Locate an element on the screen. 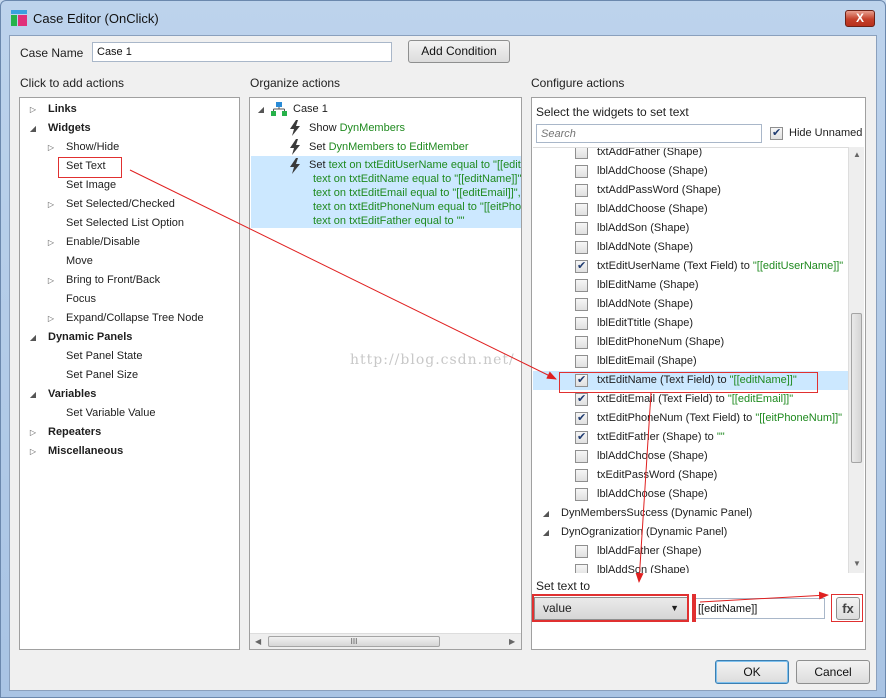 This screenshot has height=698, width=886. close-button: X is located at coordinates (860, 18).